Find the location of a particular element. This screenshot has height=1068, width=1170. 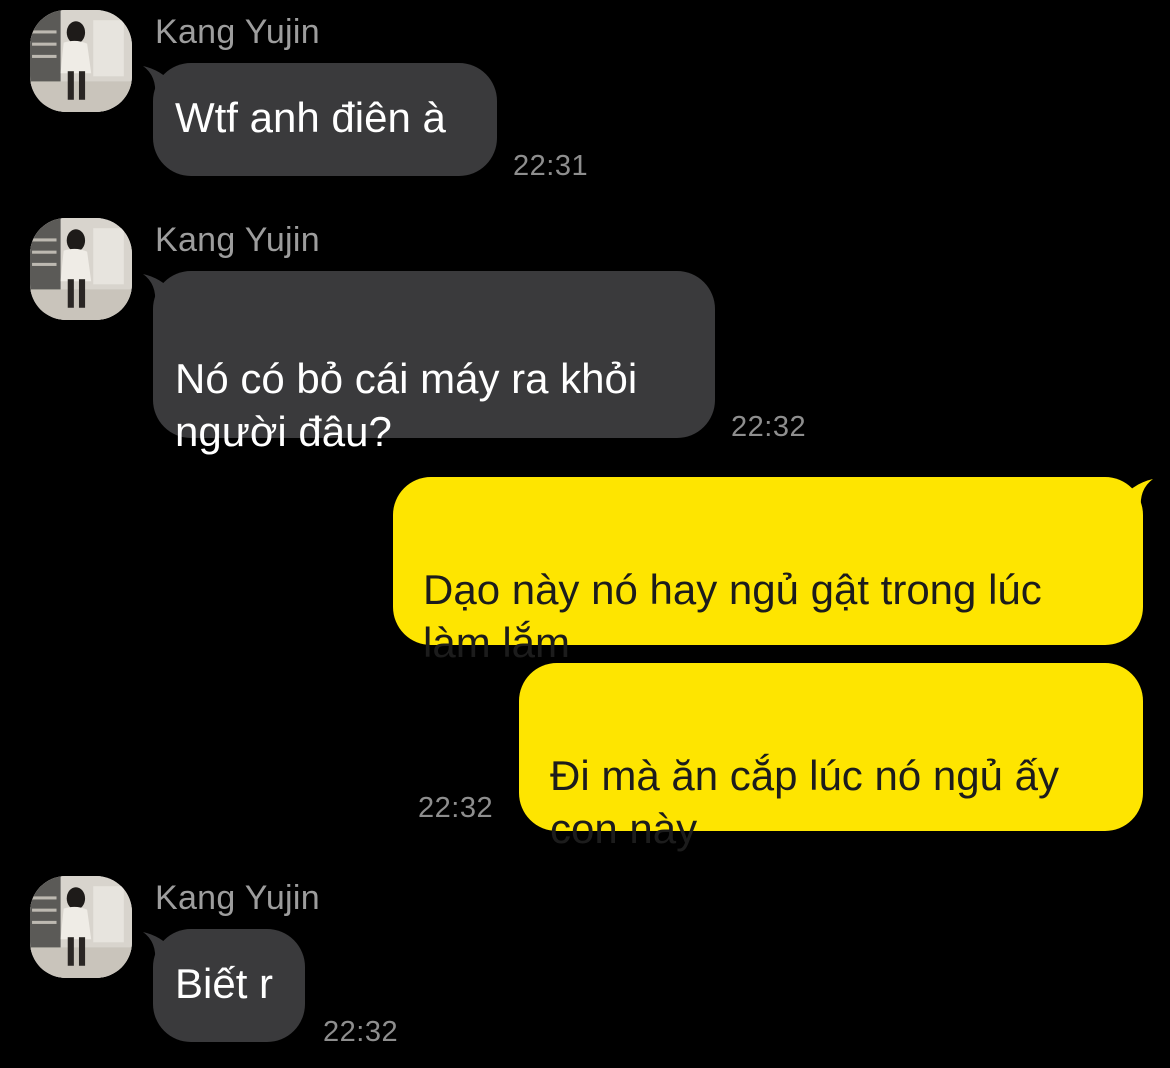

message-bubble-incoming: Nó có bỏ cái máy ra khỏi người đâu? is located at coordinates (434, 363).